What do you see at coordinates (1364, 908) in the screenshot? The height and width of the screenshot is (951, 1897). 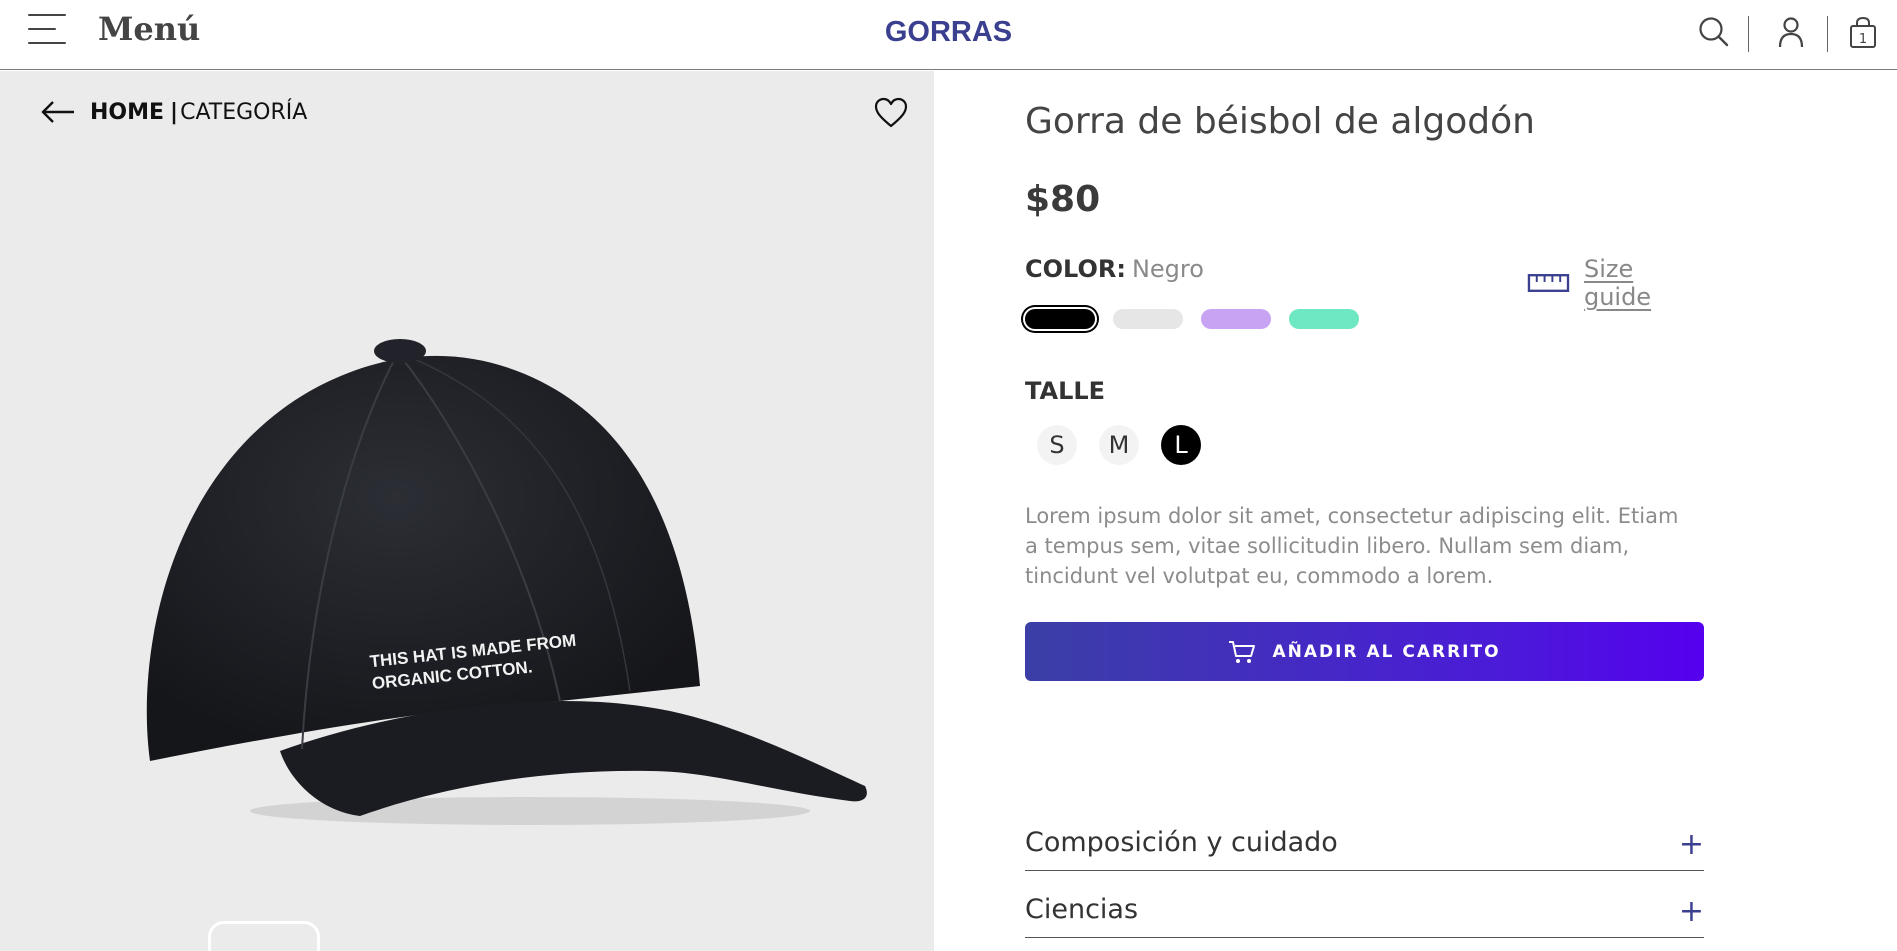 I see `accordion-ciencias: Ciencias +` at bounding box center [1364, 908].